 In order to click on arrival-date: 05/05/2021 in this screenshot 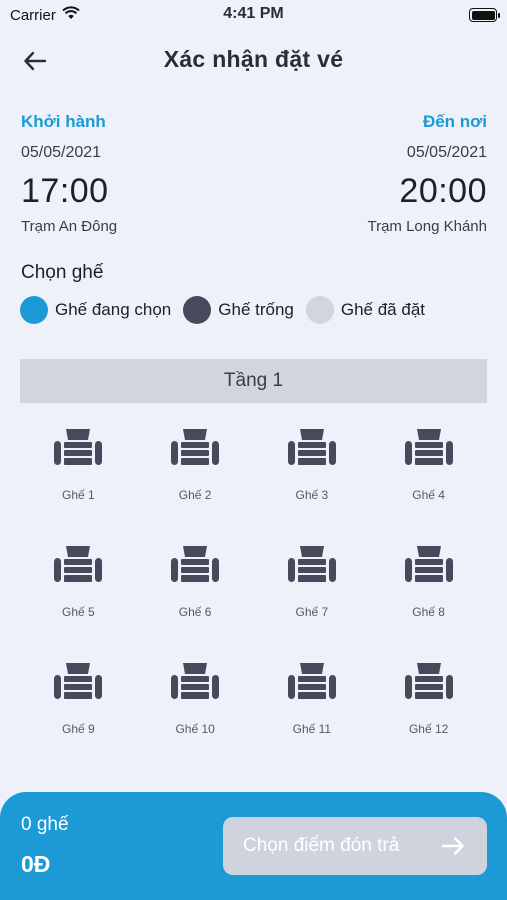, I will do `click(446, 152)`.